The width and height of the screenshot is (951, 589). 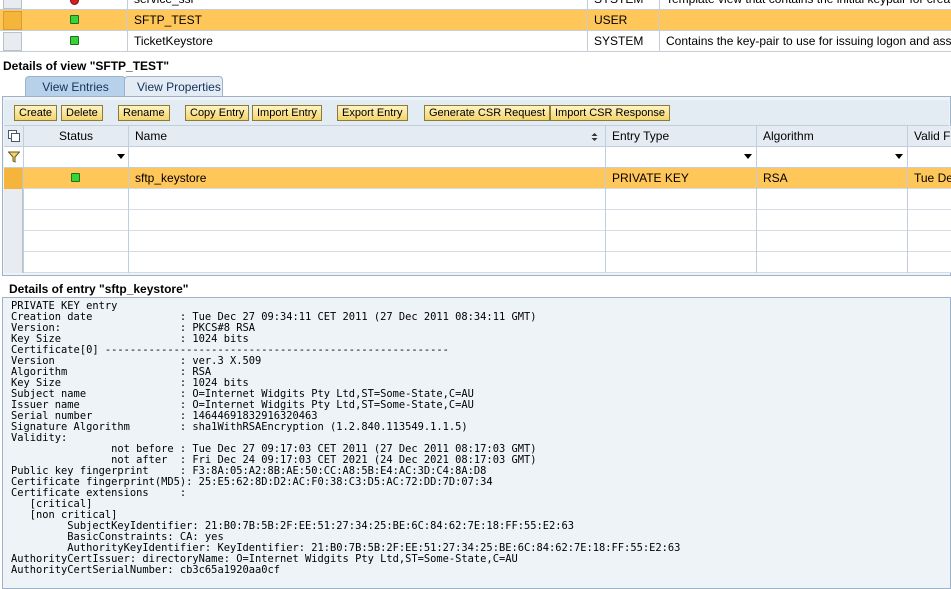 What do you see at coordinates (487, 113) in the screenshot?
I see `generate-csr-request-button: Generate CSR Request` at bounding box center [487, 113].